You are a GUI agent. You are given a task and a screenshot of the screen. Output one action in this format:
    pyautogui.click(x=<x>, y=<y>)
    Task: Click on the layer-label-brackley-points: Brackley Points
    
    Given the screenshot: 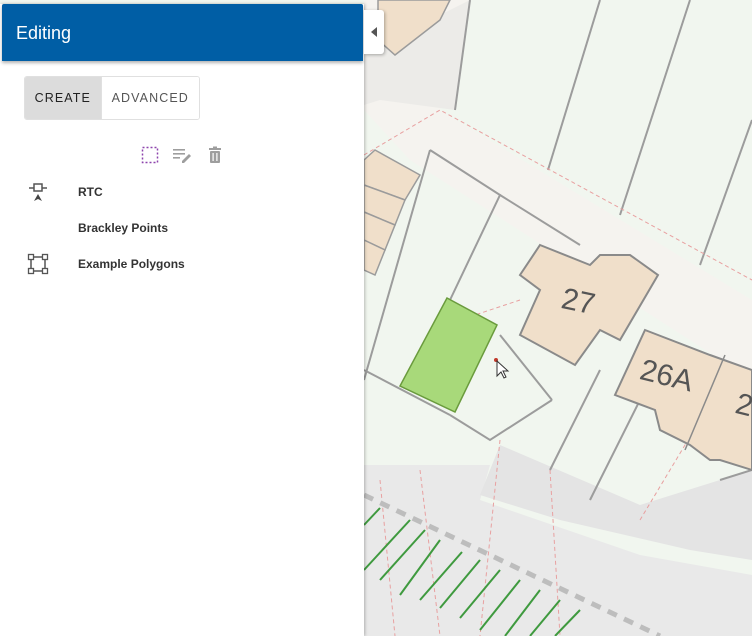 What is the action you would take?
    pyautogui.click(x=123, y=228)
    